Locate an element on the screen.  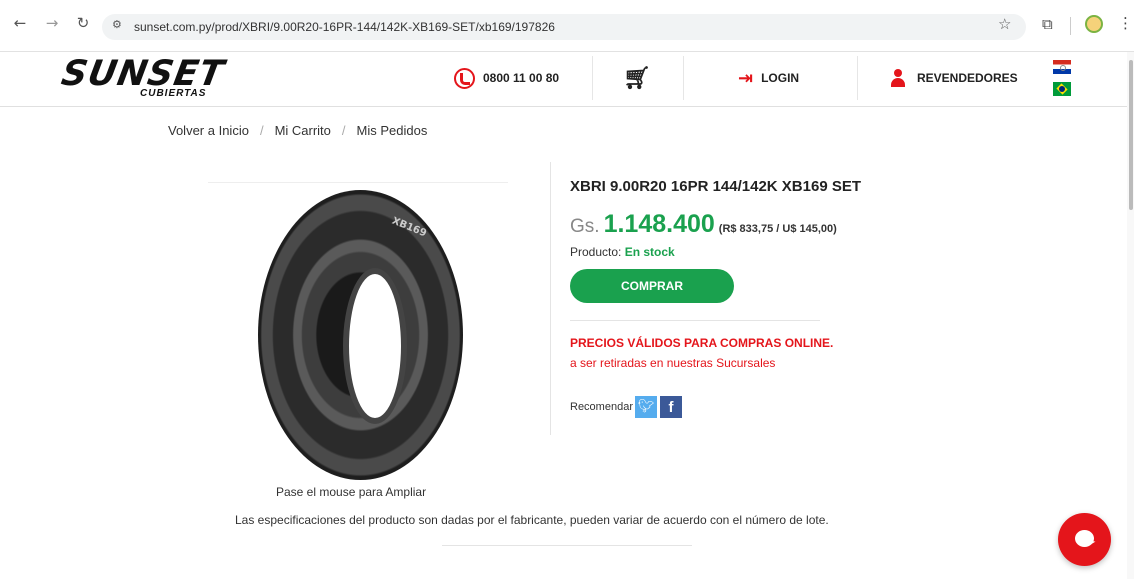
extensions-icon: ⧉ is located at coordinates (1047, 24).